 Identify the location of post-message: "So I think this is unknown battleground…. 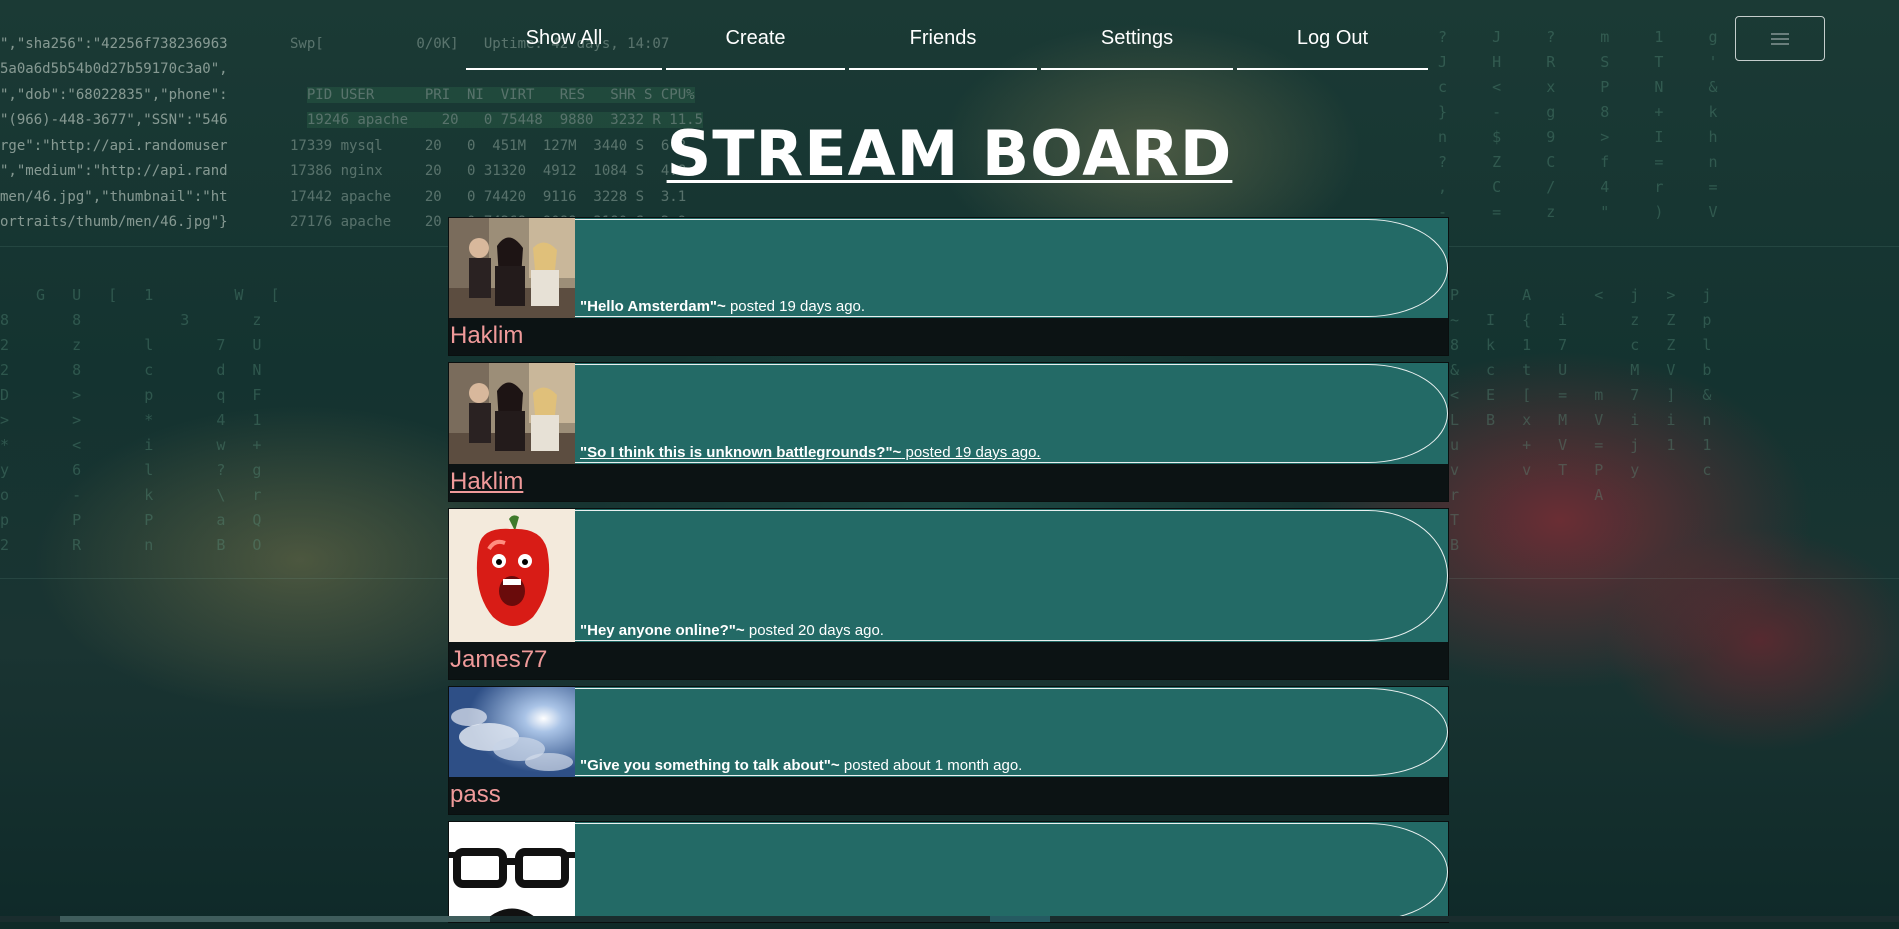
(741, 452).